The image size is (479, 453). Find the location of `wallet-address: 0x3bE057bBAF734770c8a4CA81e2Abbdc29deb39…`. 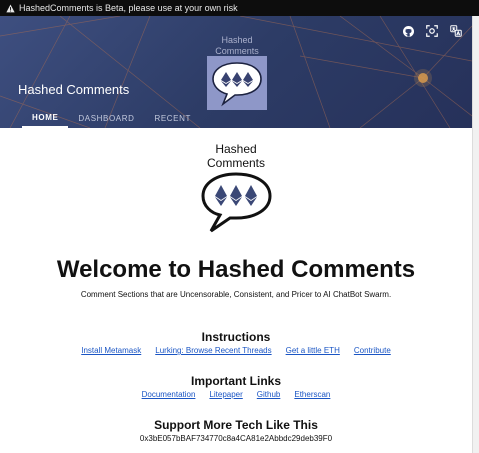

wallet-address: 0x3bE057bBAF734770c8a4CA81e2Abbdc29deb39… is located at coordinates (236, 438).